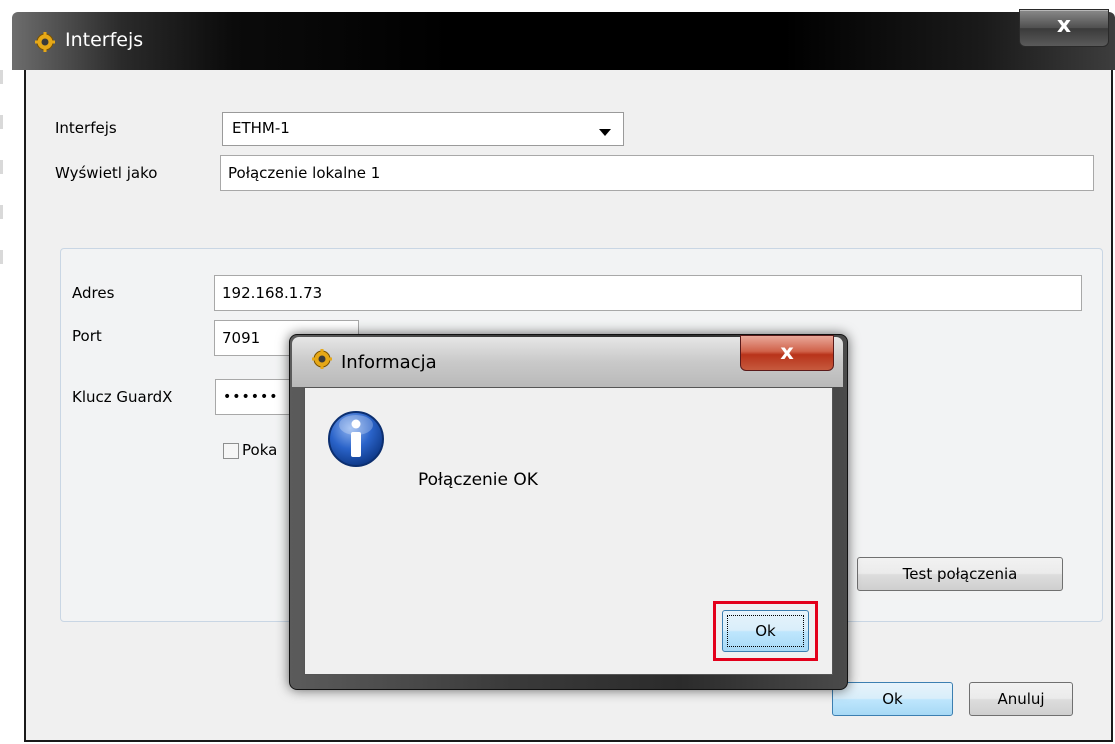 Image resolution: width=1115 pixels, height=744 pixels. I want to click on ok-button: Ok, so click(892, 699).